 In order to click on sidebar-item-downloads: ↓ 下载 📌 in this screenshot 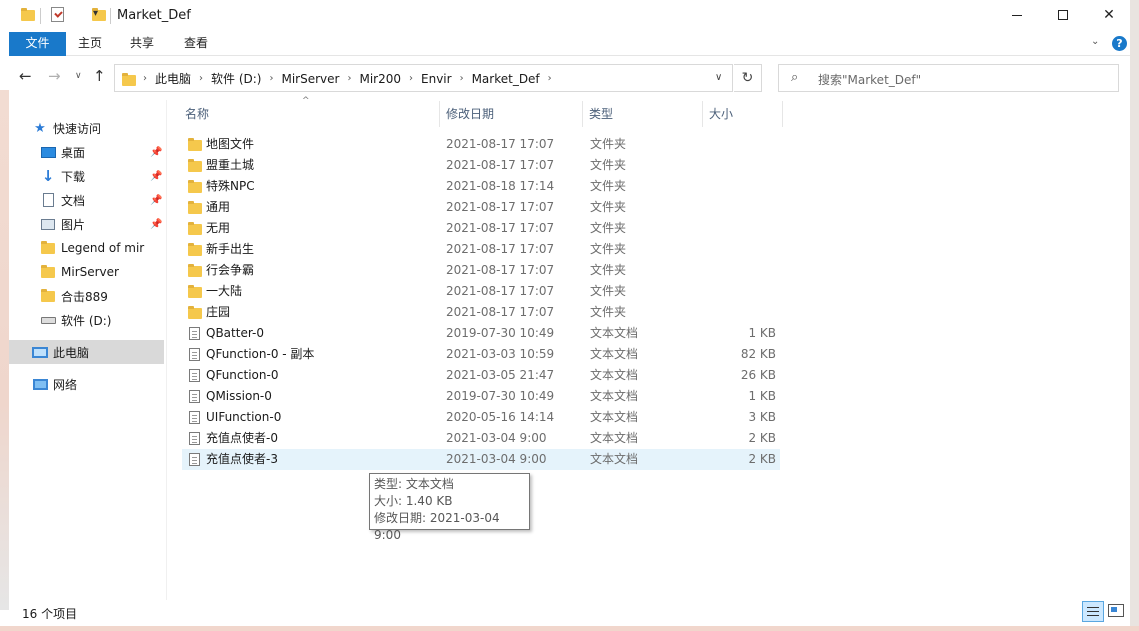, I will do `click(86, 176)`.